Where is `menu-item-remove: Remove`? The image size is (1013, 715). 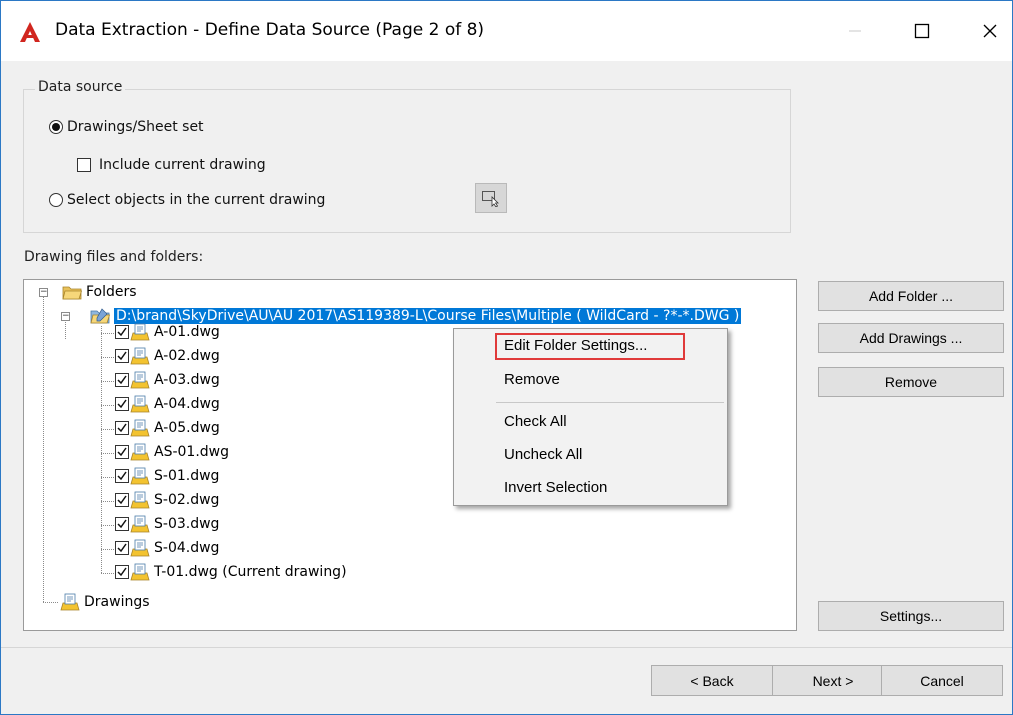 menu-item-remove: Remove is located at coordinates (532, 379).